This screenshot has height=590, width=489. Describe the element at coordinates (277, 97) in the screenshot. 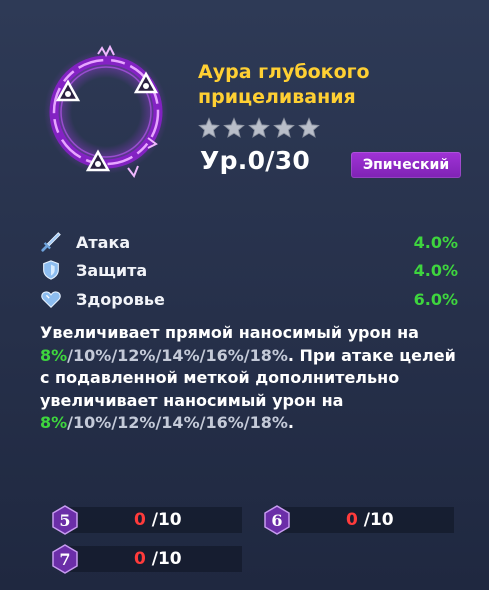

I see `item-title-line2: прицеливания` at that location.